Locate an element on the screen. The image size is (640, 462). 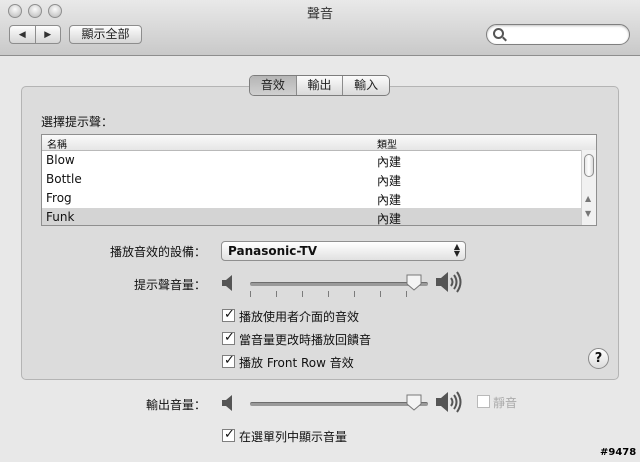
help-button: ? is located at coordinates (598, 358).